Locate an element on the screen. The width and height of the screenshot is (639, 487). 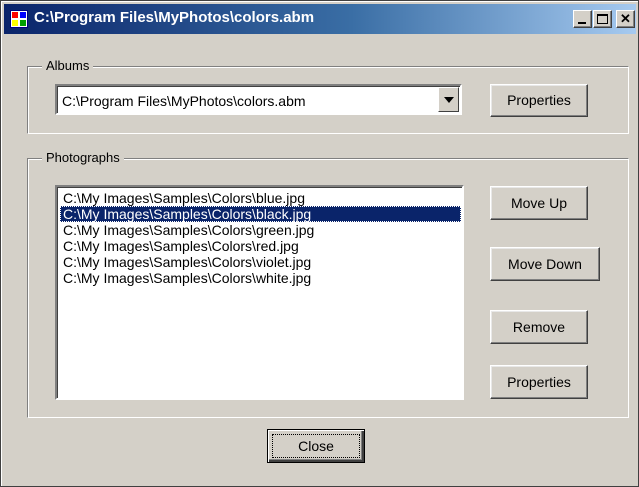
remove-label: Remove is located at coordinates (539, 327).